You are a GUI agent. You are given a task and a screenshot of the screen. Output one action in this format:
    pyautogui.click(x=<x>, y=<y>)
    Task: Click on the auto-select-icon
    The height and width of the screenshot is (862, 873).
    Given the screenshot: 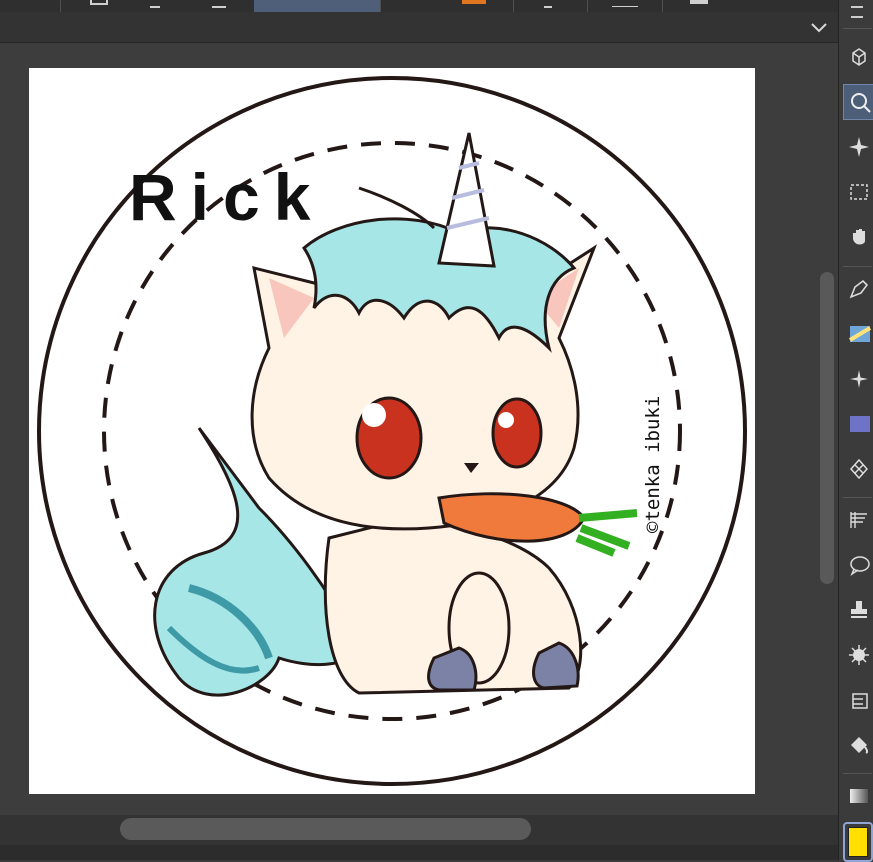 What is the action you would take?
    pyautogui.click(x=858, y=147)
    